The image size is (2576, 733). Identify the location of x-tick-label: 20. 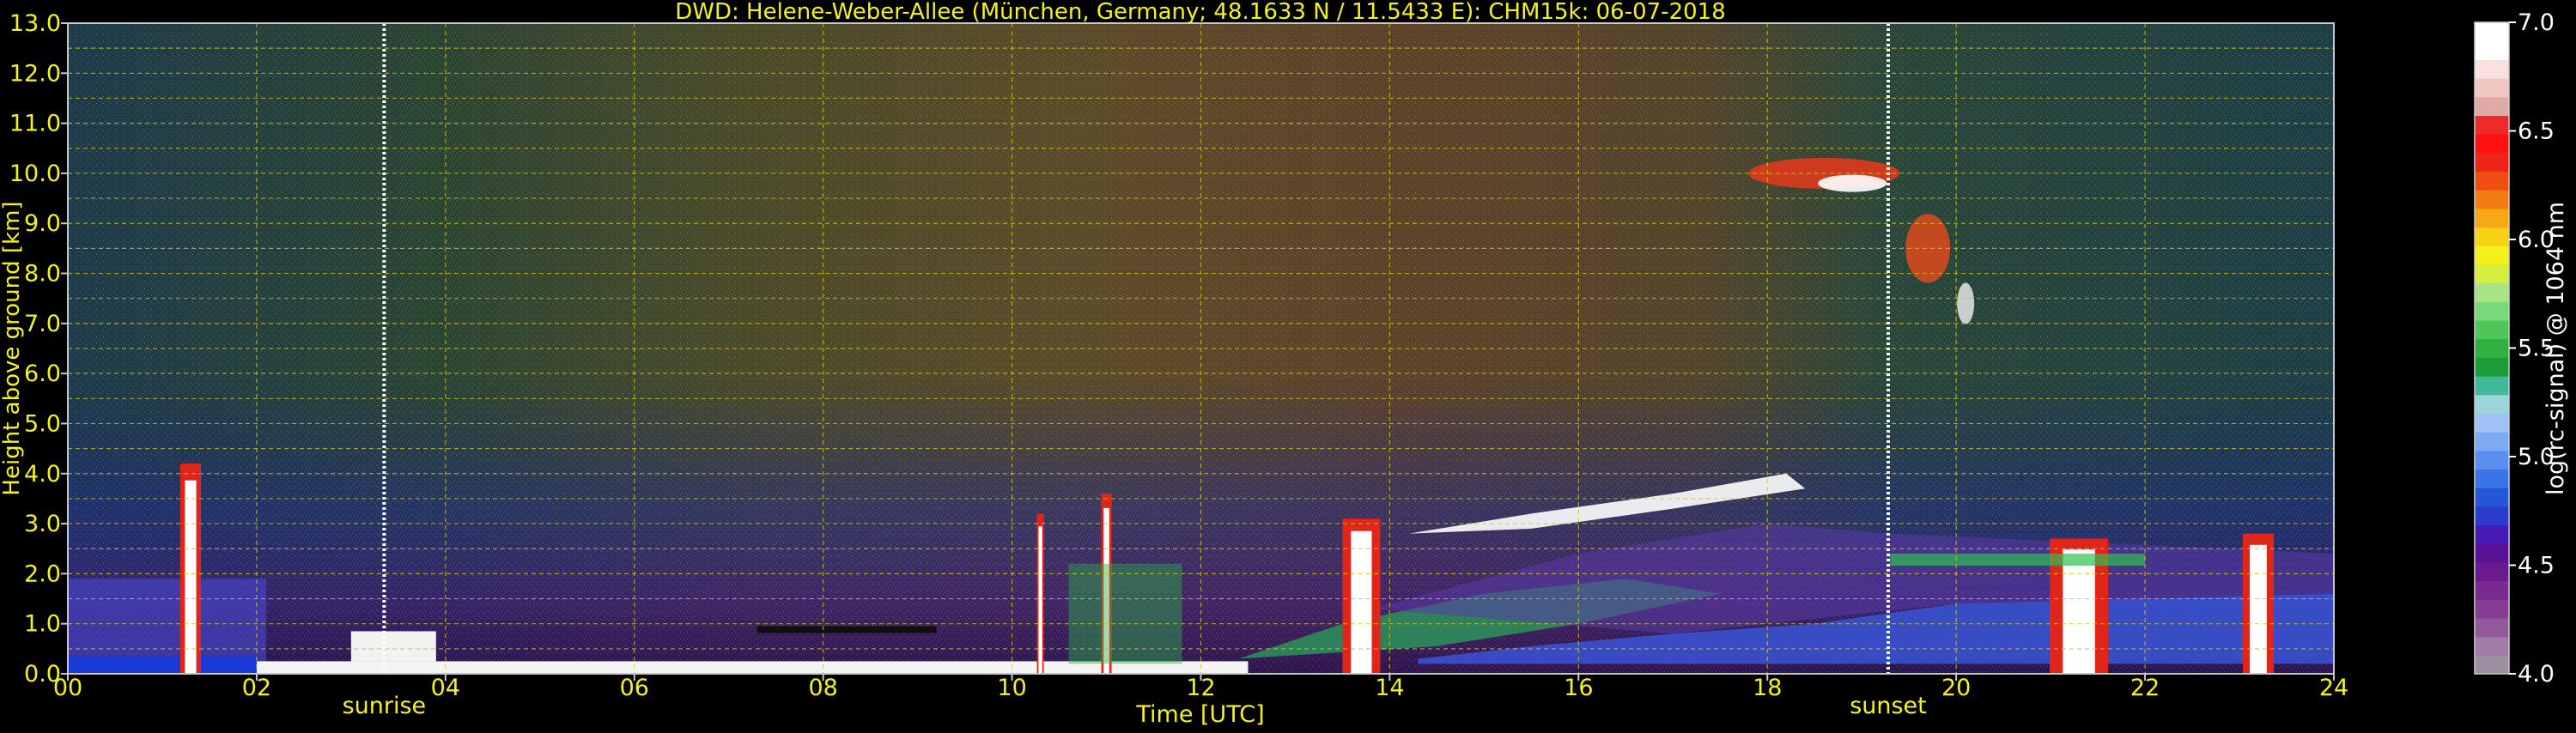
(1956, 688).